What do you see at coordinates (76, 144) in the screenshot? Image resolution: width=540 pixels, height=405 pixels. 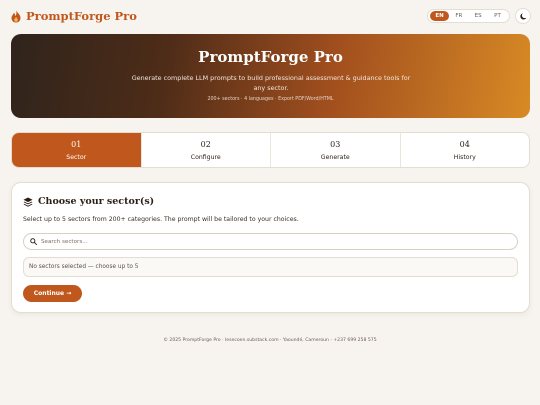 I see `step-number: 01` at bounding box center [76, 144].